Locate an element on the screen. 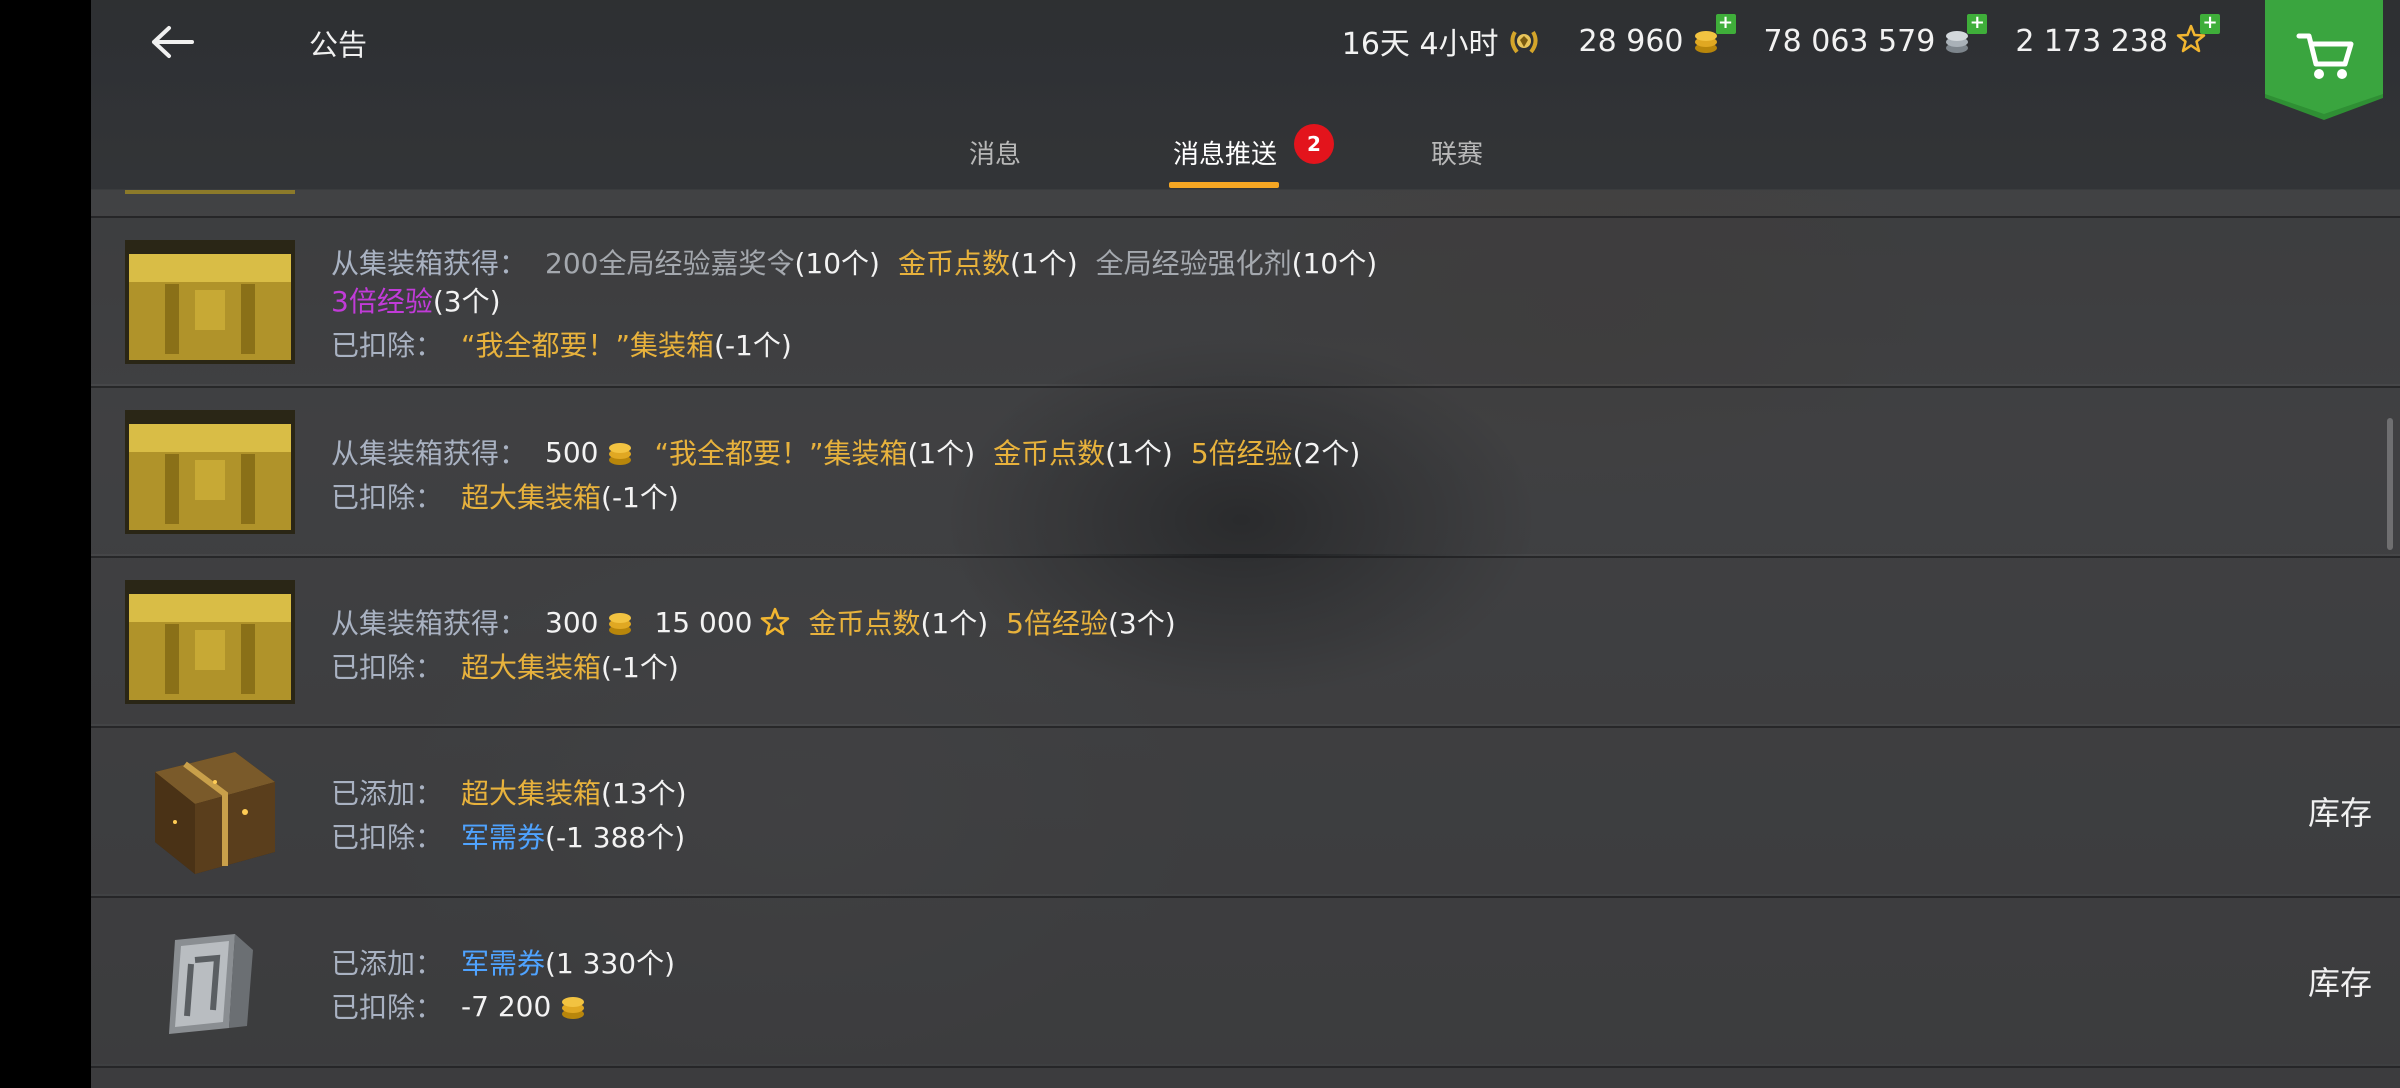 The width and height of the screenshot is (2400, 1088). added-item: 军需券 is located at coordinates (503, 963).